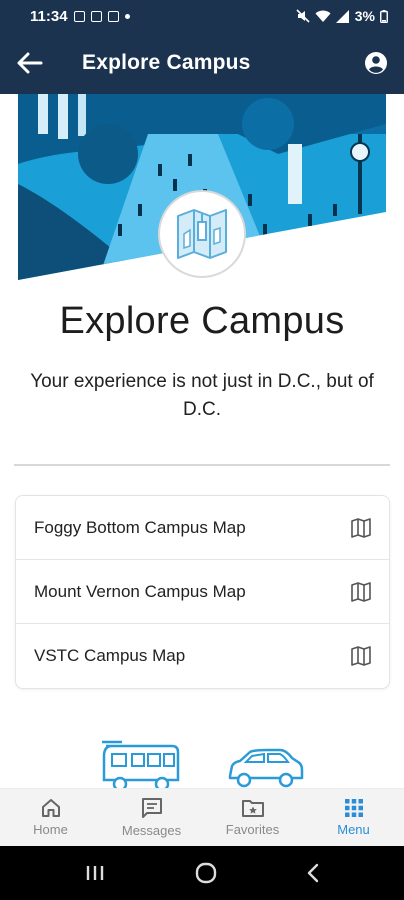 The height and width of the screenshot is (900, 404). Describe the element at coordinates (252, 817) in the screenshot. I see `nav-favorites: Favorites` at that location.